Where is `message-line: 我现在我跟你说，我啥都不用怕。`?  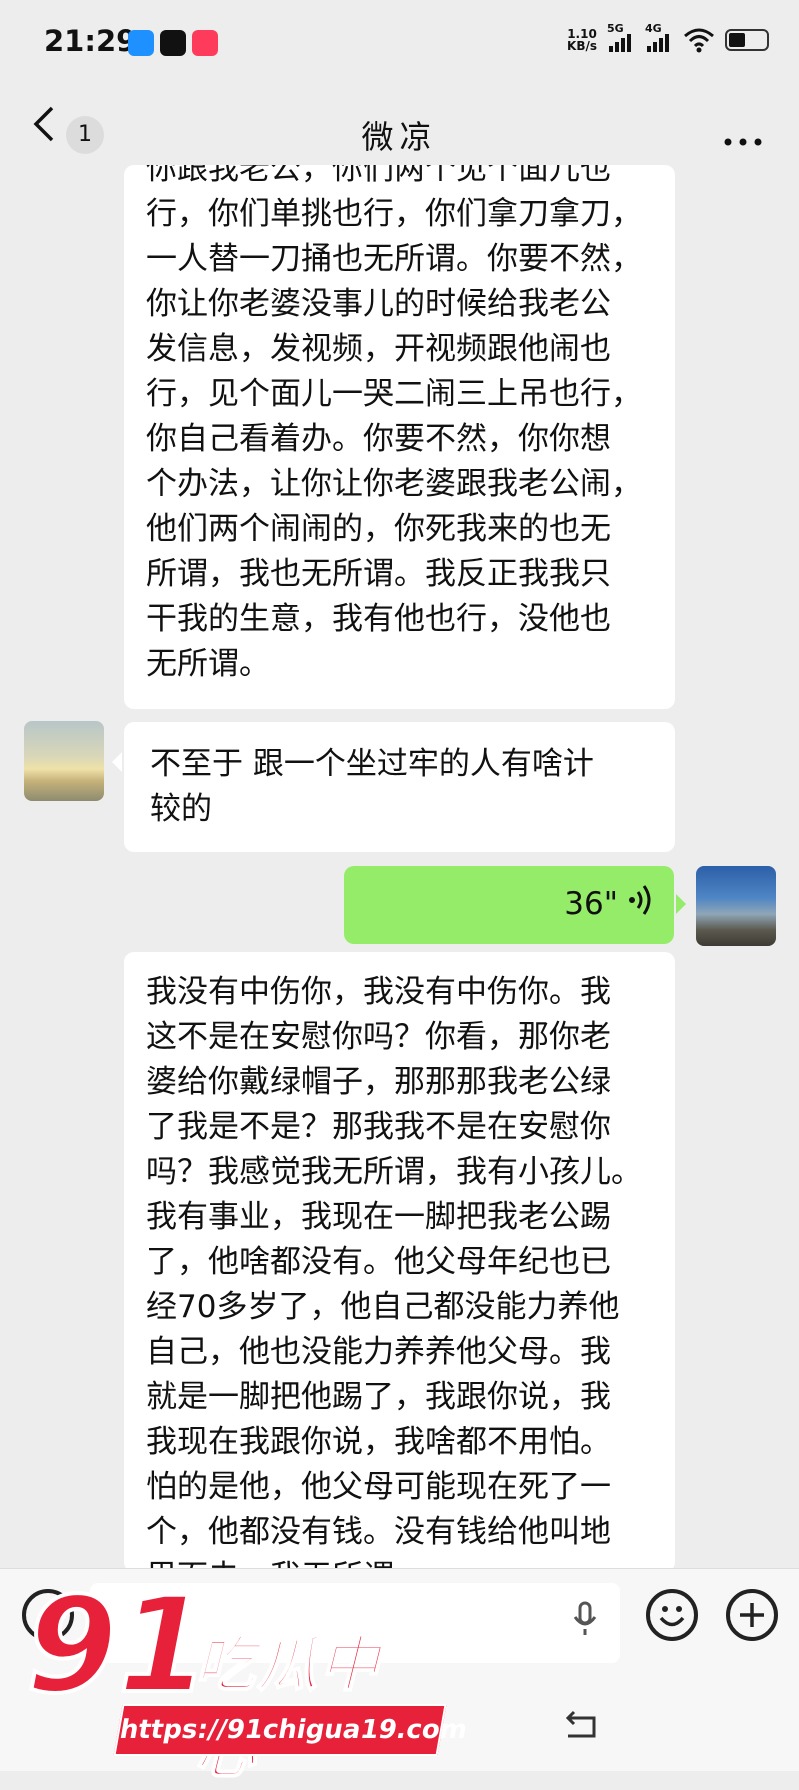
message-line: 我现在我跟你说，我啥都不用怕。 is located at coordinates (378, 1442).